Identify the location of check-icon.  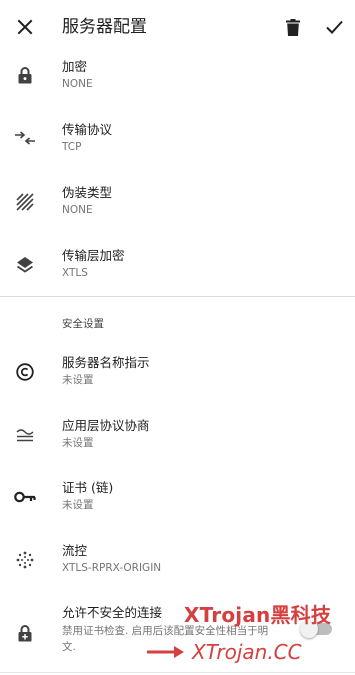
(334, 27).